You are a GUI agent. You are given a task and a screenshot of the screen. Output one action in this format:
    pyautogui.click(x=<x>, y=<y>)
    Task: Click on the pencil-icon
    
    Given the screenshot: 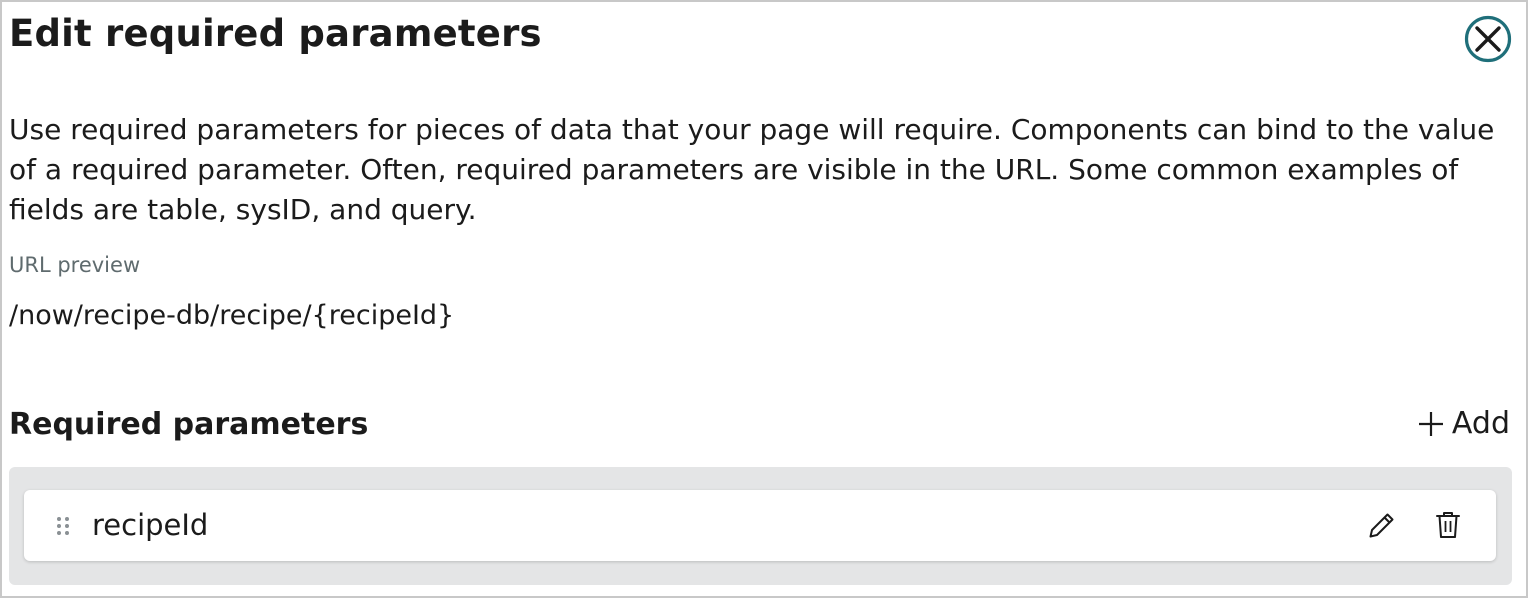 What is the action you would take?
    pyautogui.click(x=1381, y=525)
    